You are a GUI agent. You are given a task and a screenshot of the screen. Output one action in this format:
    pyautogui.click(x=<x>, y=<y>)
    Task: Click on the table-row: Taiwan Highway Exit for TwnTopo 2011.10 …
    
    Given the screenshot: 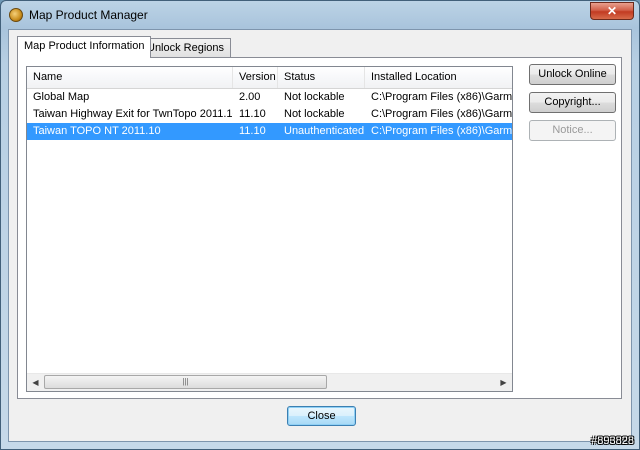 What is the action you would take?
    pyautogui.click(x=269, y=114)
    